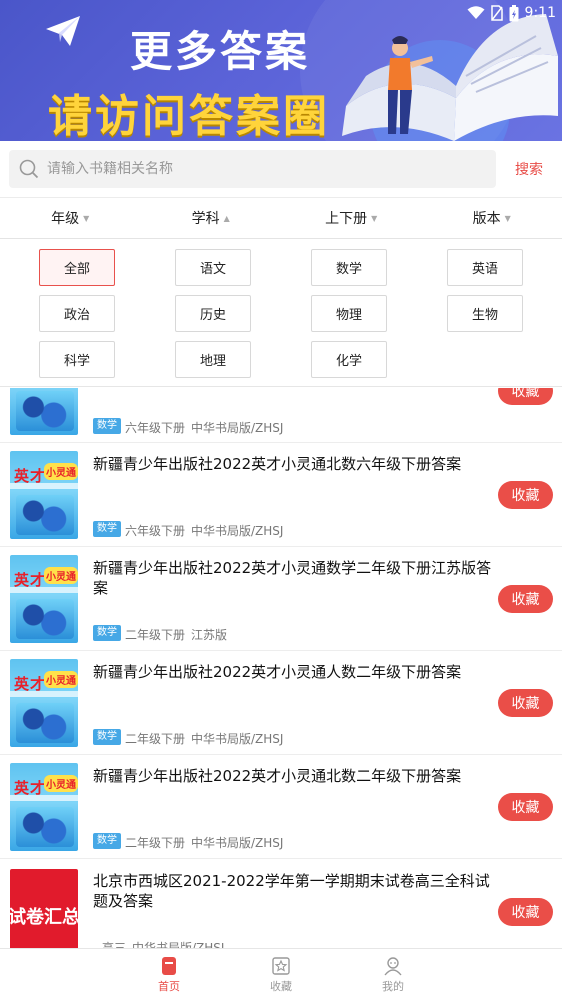 This screenshot has height=999, width=562. What do you see at coordinates (77, 359) in the screenshot?
I see `subject-chip-science: 科学` at bounding box center [77, 359].